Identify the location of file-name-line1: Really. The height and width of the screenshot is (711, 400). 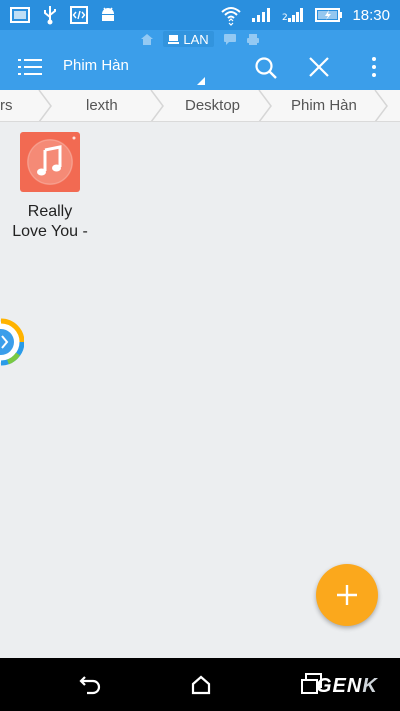
(50, 211).